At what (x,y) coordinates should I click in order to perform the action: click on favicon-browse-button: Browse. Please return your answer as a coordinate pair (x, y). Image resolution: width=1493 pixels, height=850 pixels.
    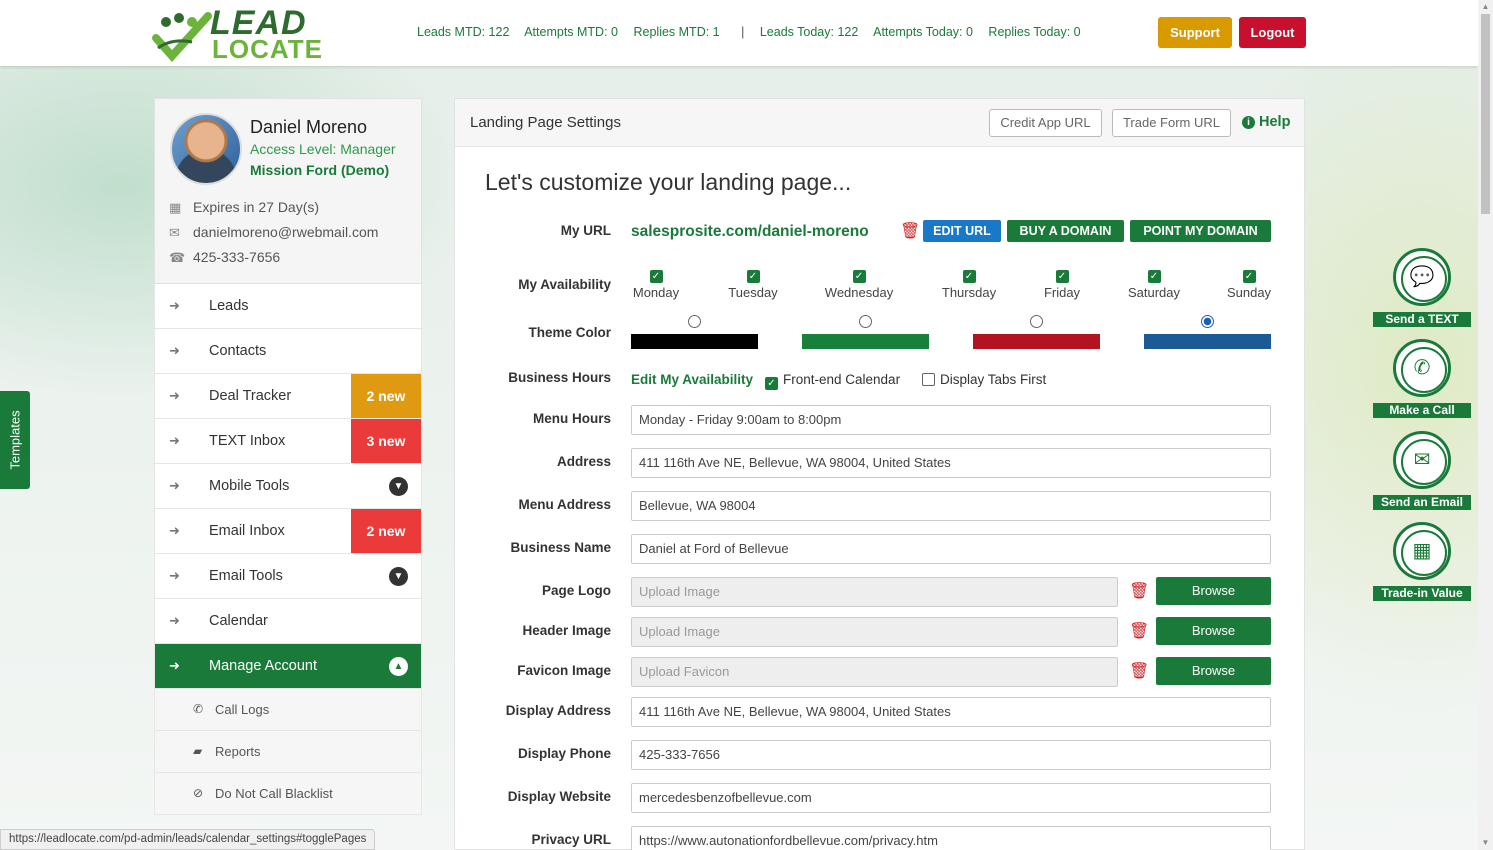
    Looking at the image, I should click on (1213, 671).